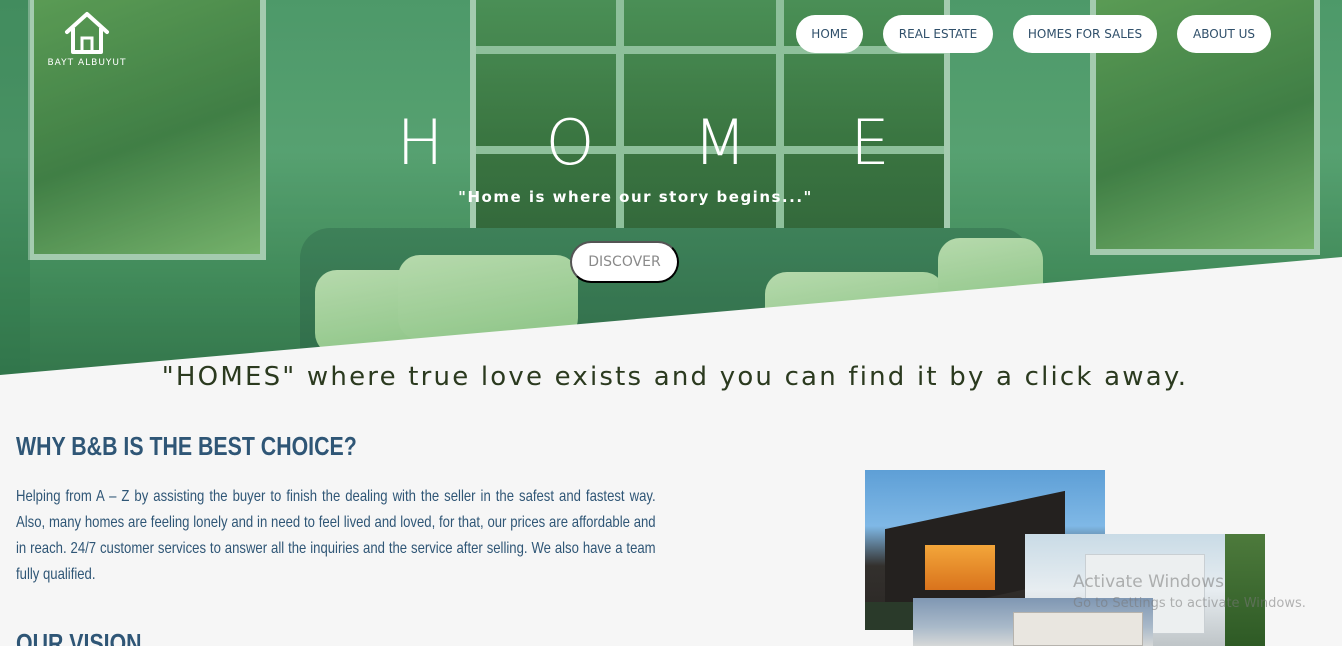 Image resolution: width=1342 pixels, height=646 pixels. I want to click on hero-title: H O M E, so click(645, 142).